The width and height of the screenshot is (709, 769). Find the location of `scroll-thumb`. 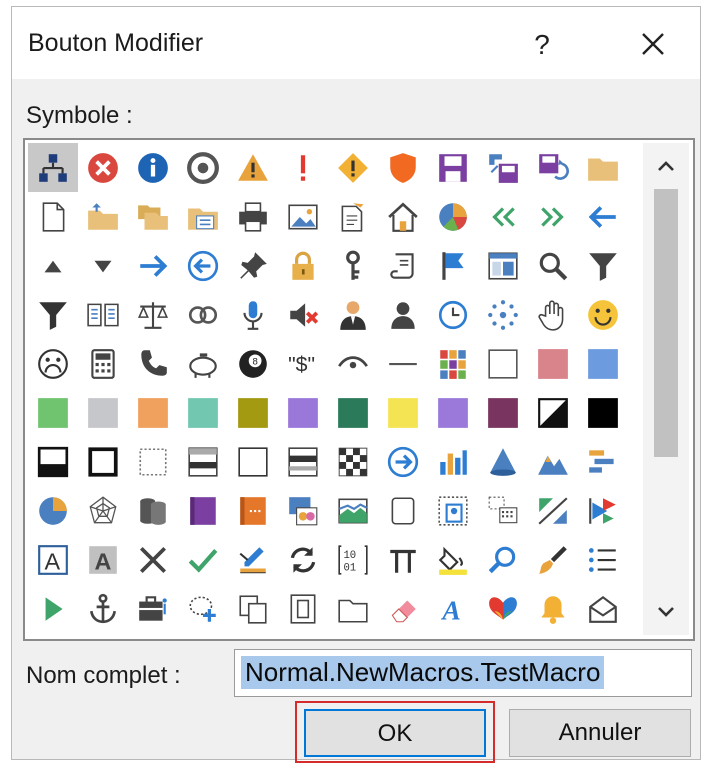

scroll-thumb is located at coordinates (666, 323).